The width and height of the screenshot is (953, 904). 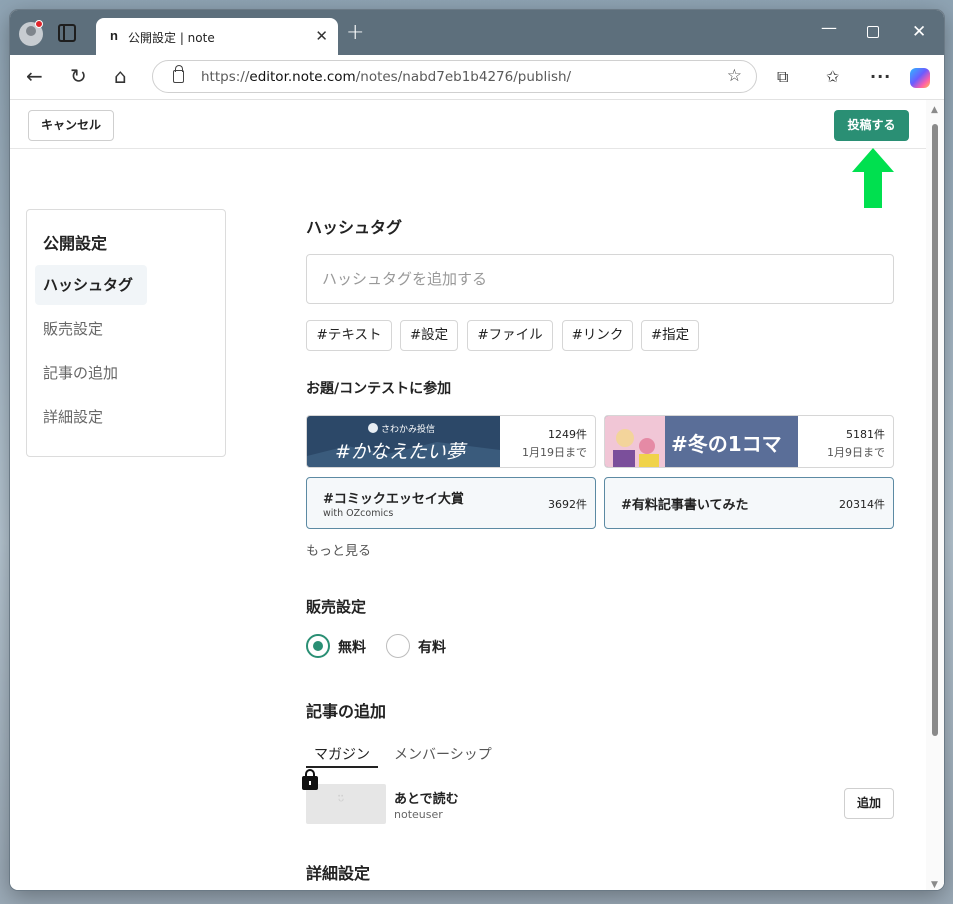 I want to click on radio-free-label: 無料, so click(x=352, y=648).